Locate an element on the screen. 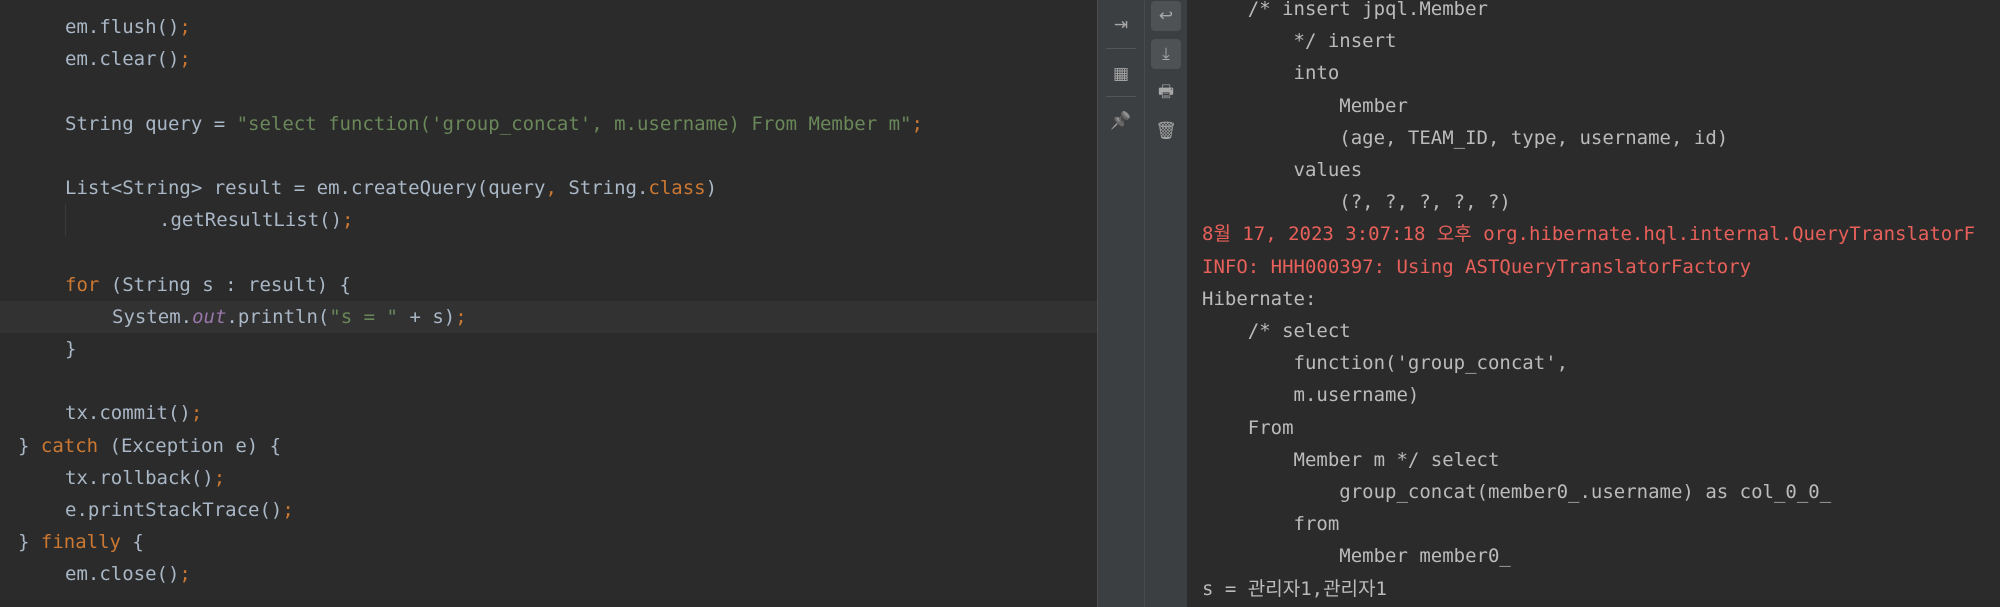  soft-wrap-icon: ↩ is located at coordinates (1166, 16).